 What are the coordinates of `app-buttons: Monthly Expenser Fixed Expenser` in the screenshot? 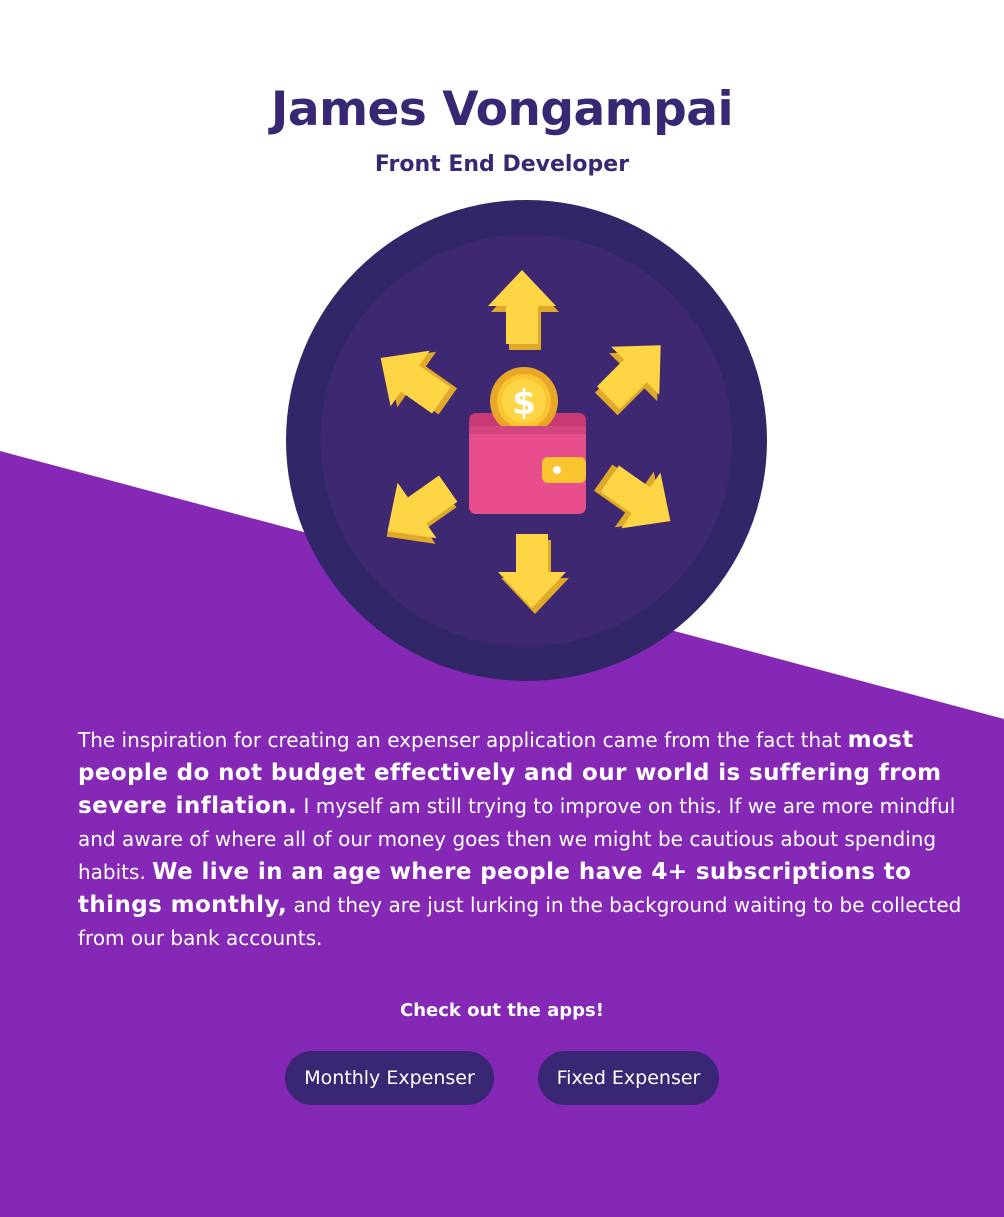 It's located at (502, 1078).